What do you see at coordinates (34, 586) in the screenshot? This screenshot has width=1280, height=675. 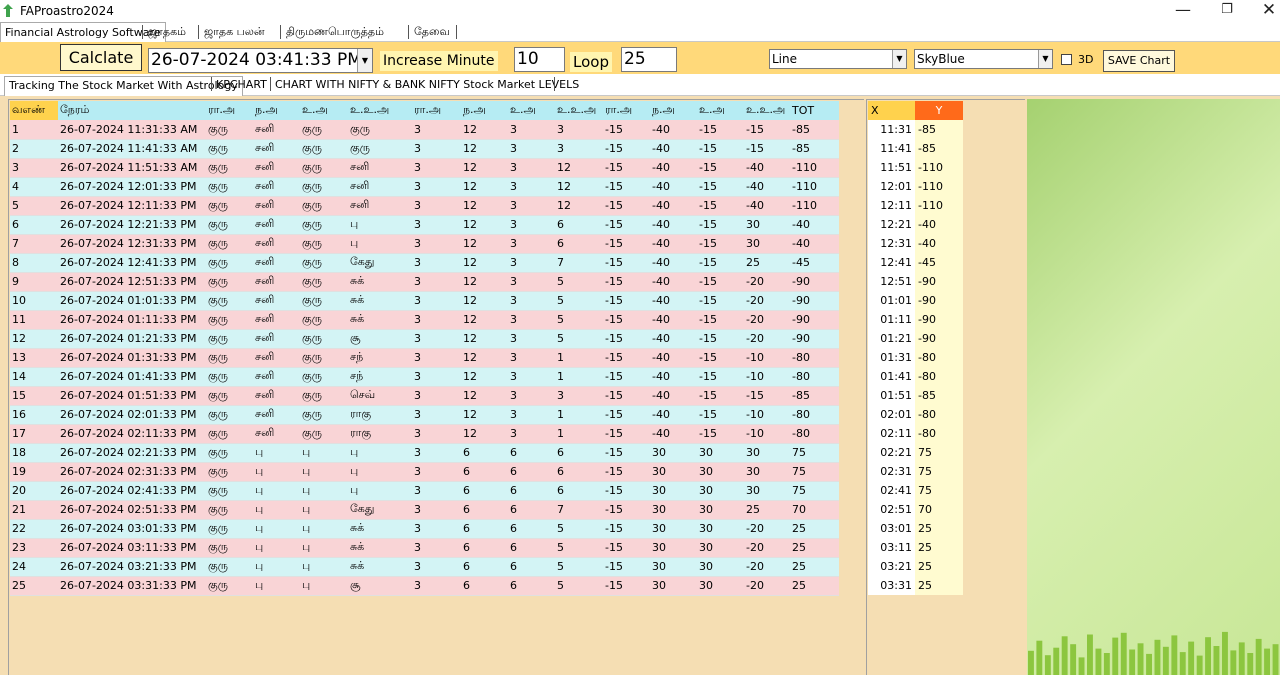 I see `table-cell: 25` at bounding box center [34, 586].